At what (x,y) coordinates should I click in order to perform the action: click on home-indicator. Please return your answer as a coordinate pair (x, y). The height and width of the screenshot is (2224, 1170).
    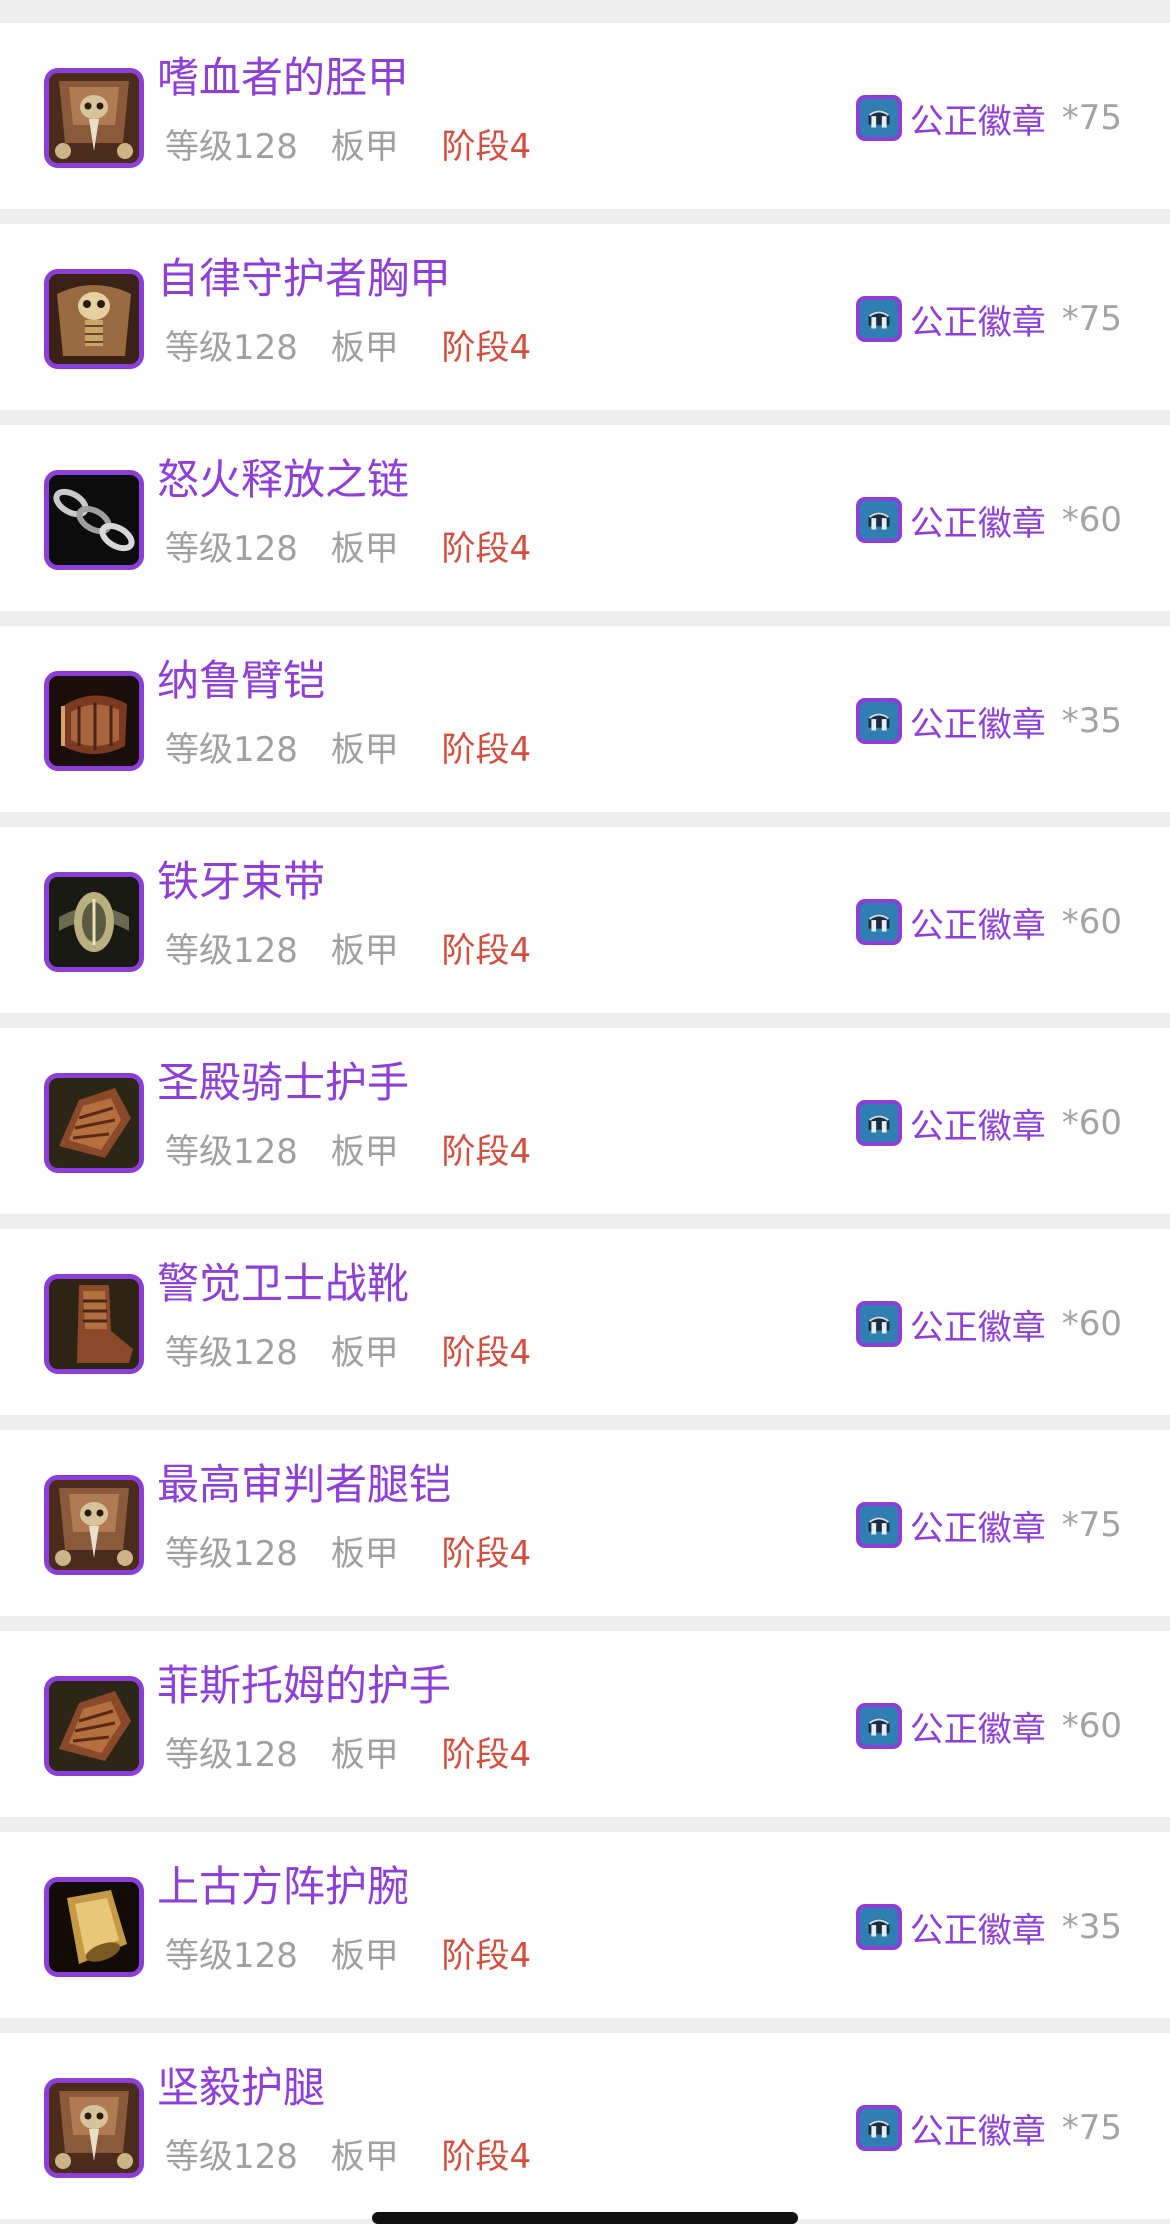
    Looking at the image, I should click on (585, 2218).